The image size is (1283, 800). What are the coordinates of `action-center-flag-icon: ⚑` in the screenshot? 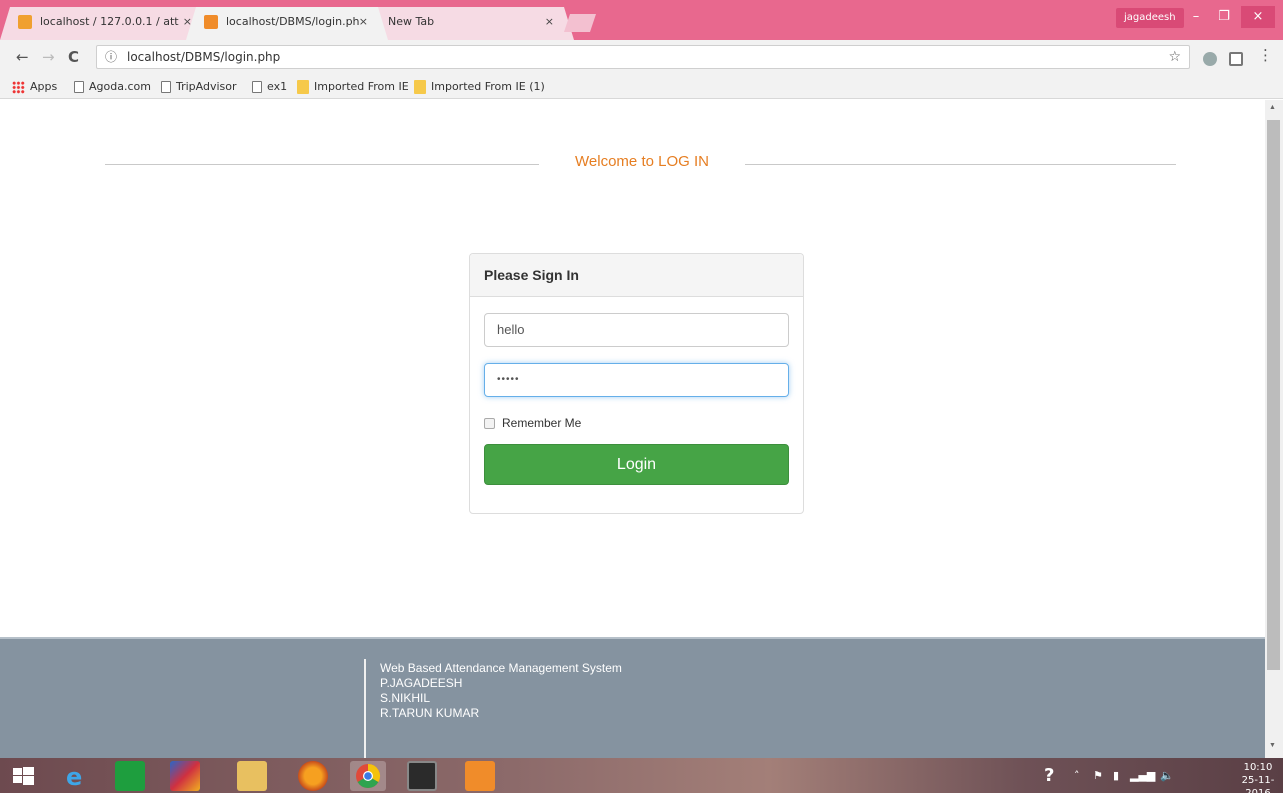 It's located at (1098, 775).